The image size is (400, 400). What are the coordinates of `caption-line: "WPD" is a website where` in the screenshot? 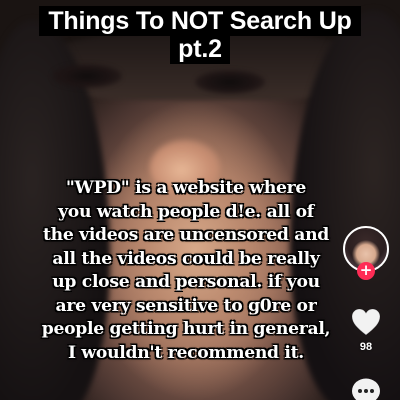 It's located at (186, 188).